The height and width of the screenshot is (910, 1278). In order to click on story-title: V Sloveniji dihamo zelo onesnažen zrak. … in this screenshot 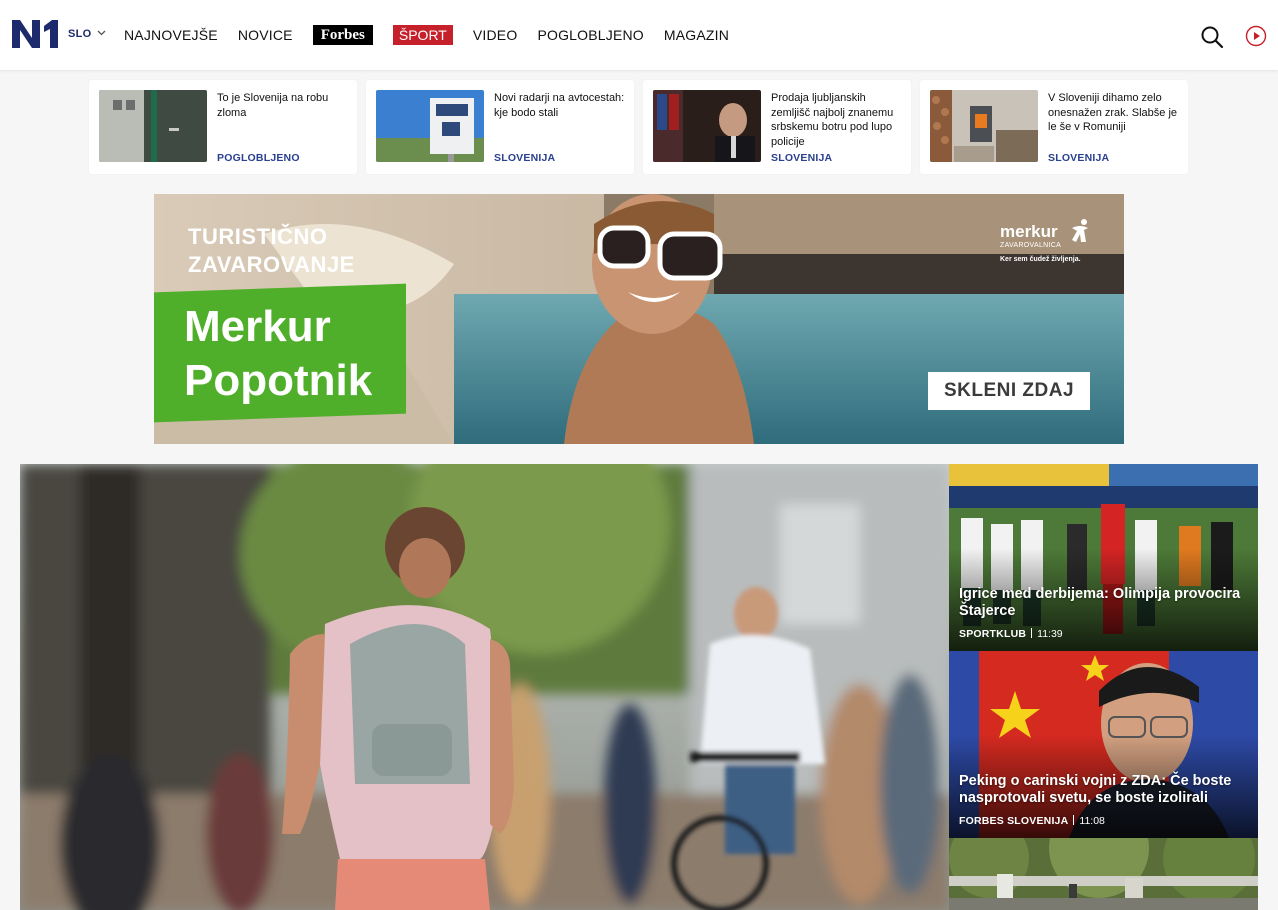, I will do `click(1114, 113)`.